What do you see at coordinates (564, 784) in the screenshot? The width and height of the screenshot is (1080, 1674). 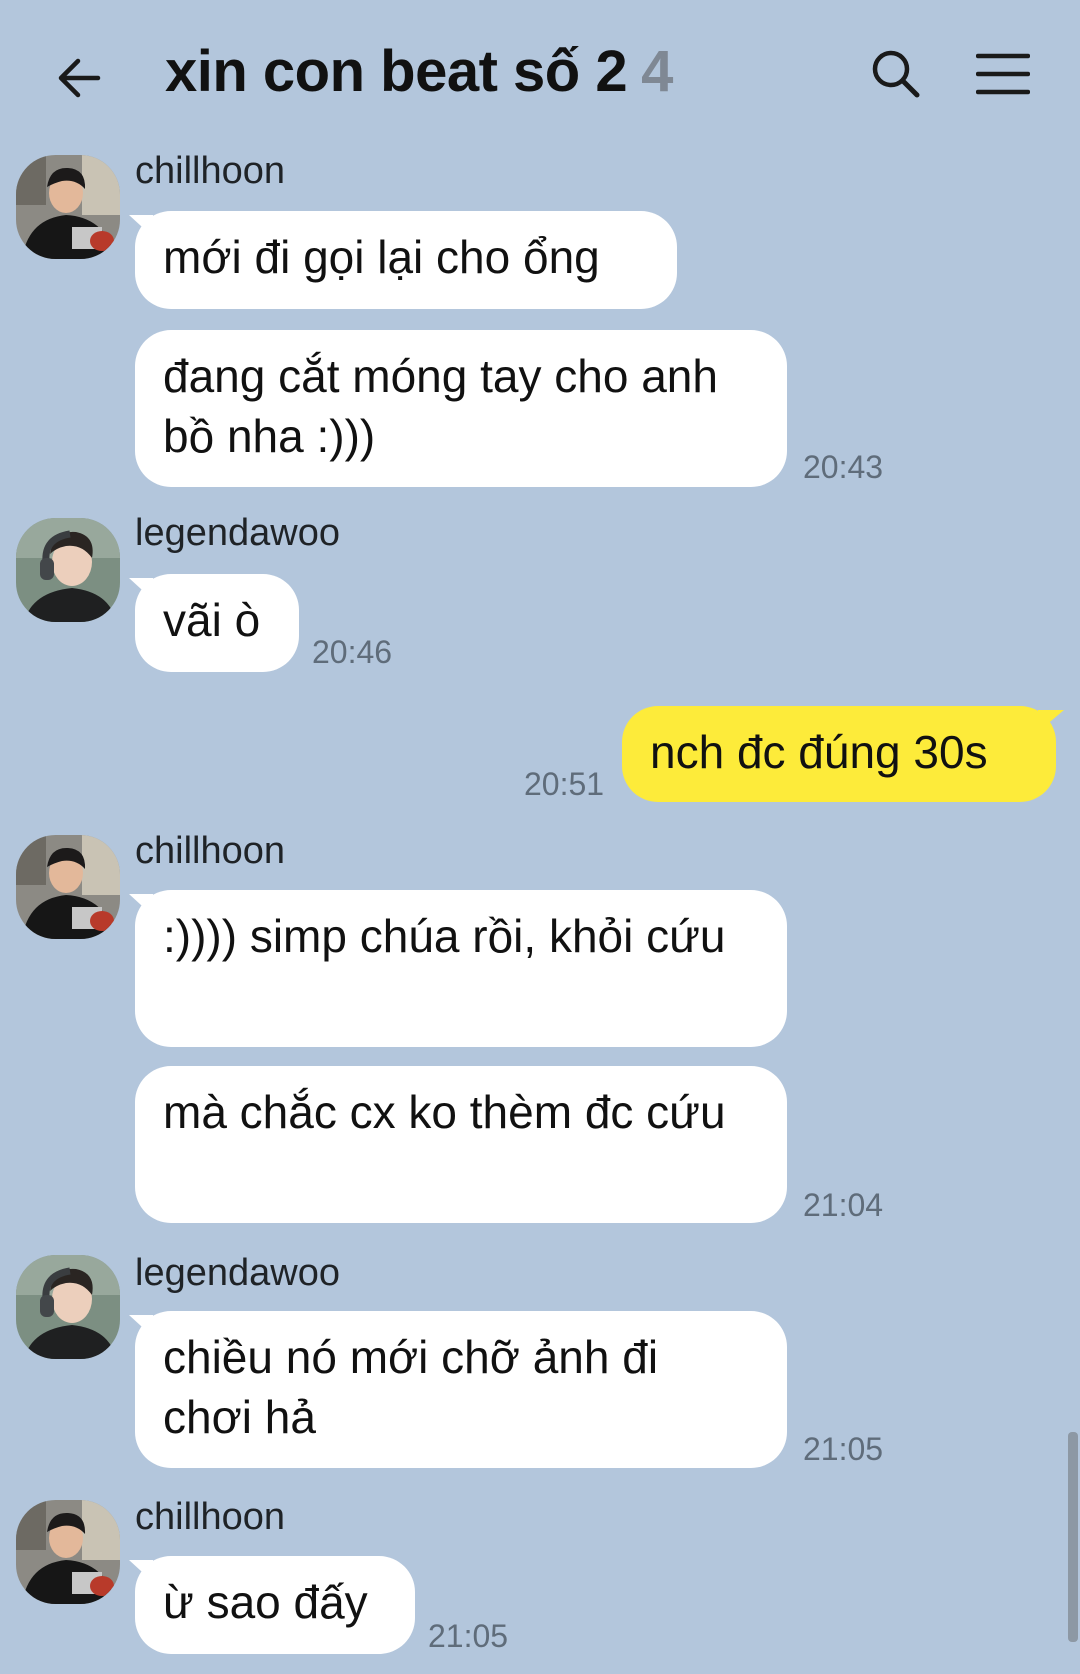 I see `message-timestamp: 20:51` at bounding box center [564, 784].